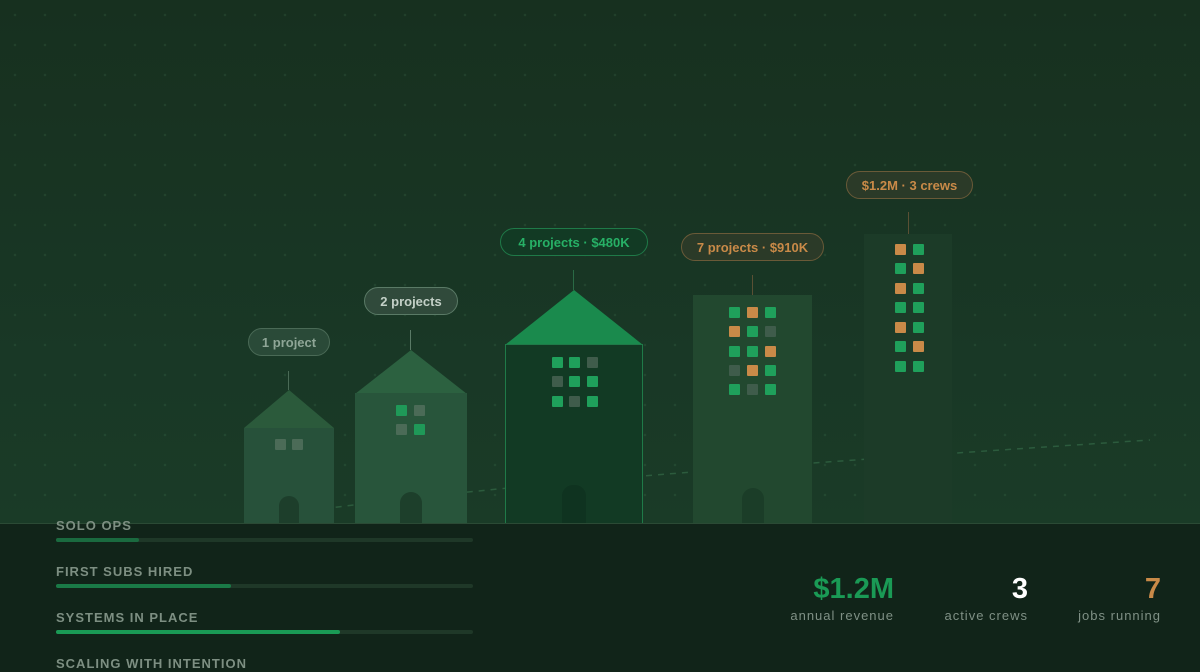  What do you see at coordinates (289, 476) in the screenshot?
I see `house-1-body` at bounding box center [289, 476].